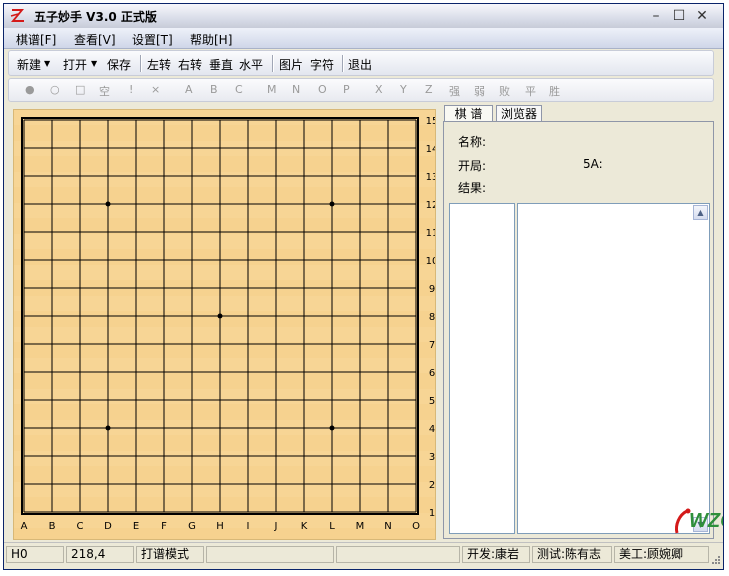 This screenshot has width=729, height=576. What do you see at coordinates (472, 188) in the screenshot?
I see `result-label: 结果:` at bounding box center [472, 188].